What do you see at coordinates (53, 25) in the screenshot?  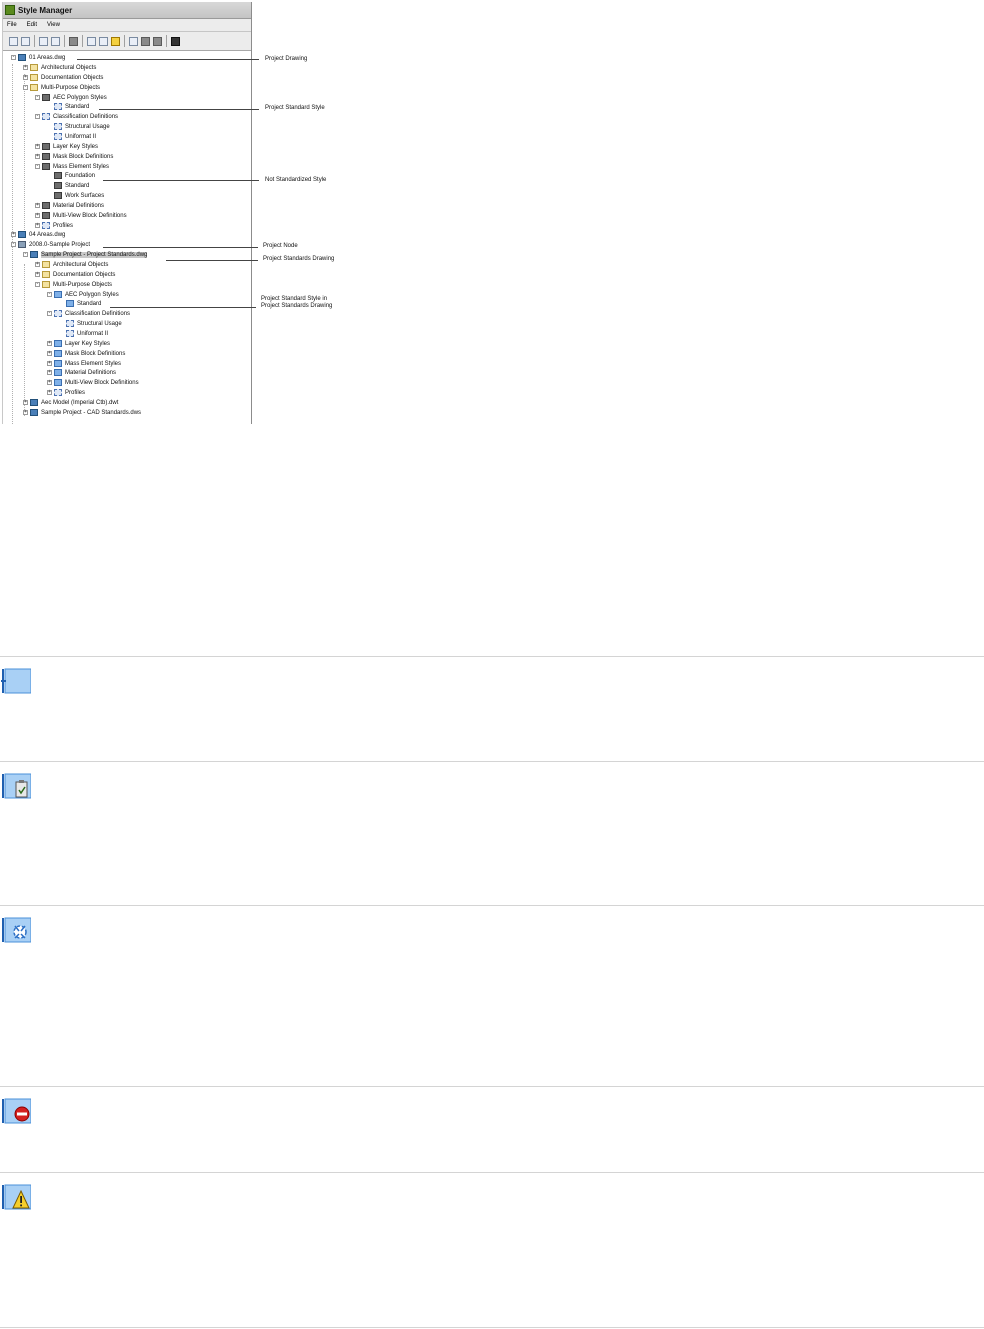 I see `menu-view: View` at bounding box center [53, 25].